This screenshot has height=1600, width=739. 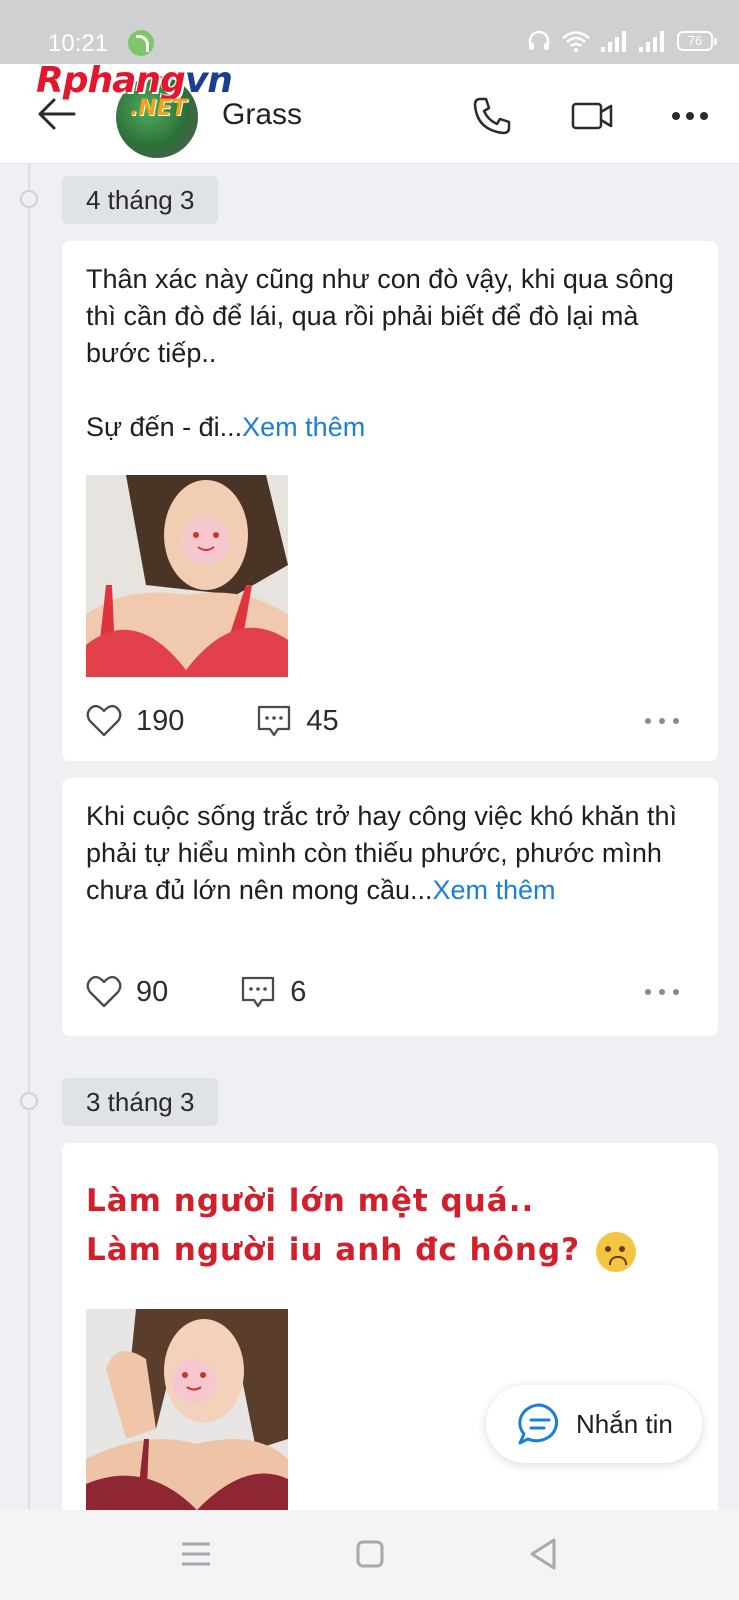 I want to click on message-button-label: Nhắn tin, so click(x=624, y=1423).